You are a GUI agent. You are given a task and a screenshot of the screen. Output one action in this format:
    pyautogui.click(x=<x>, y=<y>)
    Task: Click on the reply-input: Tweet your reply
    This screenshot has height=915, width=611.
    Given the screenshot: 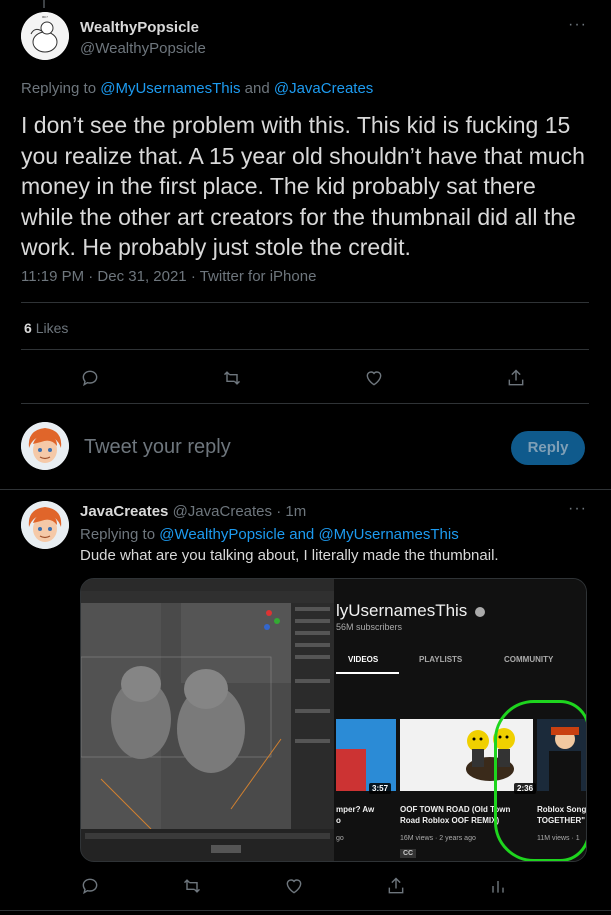 What is the action you would take?
    pyautogui.click(x=157, y=447)
    